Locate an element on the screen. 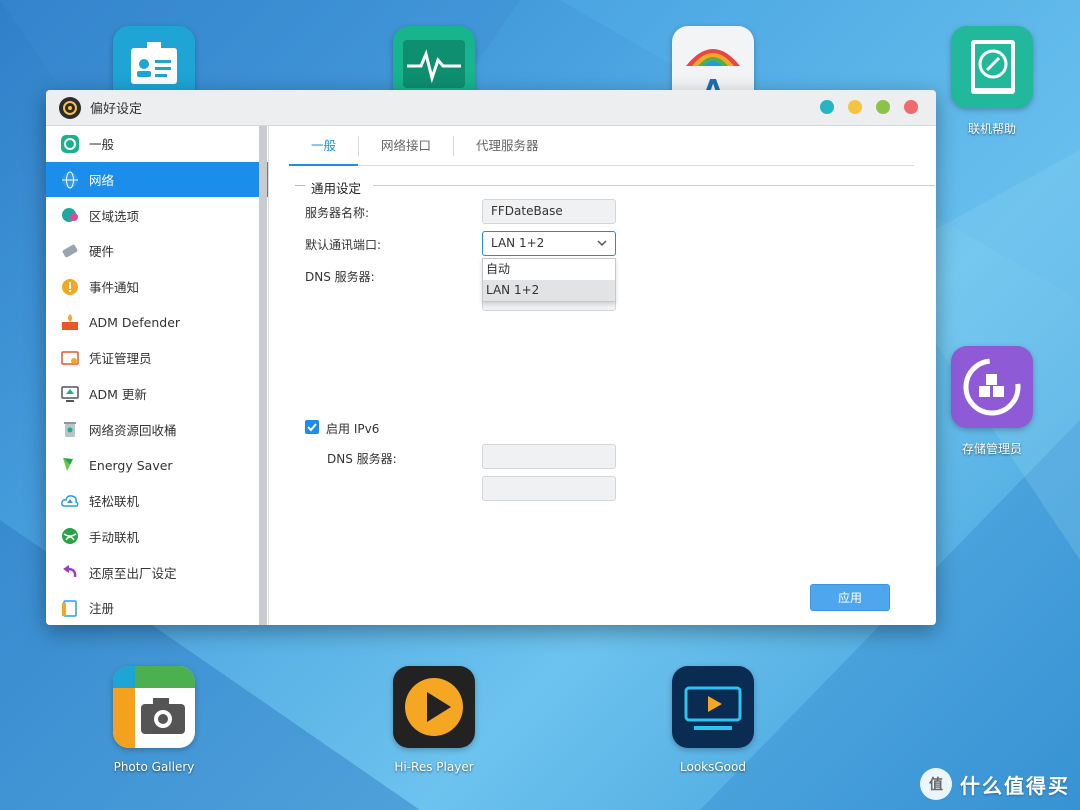 Image resolution: width=1080 pixels, height=810 pixels. minimize-button is located at coordinates (827, 107).